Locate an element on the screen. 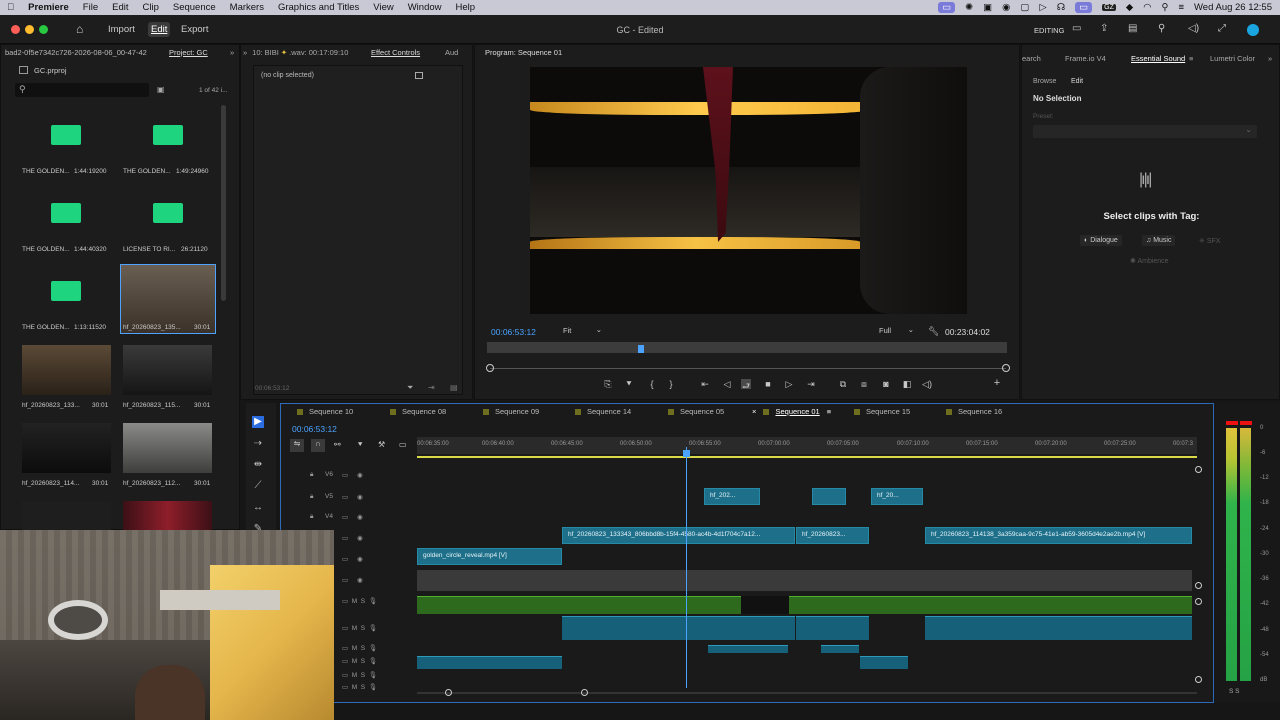 The height and width of the screenshot is (720, 1280). menu-view: View is located at coordinates (383, 7).